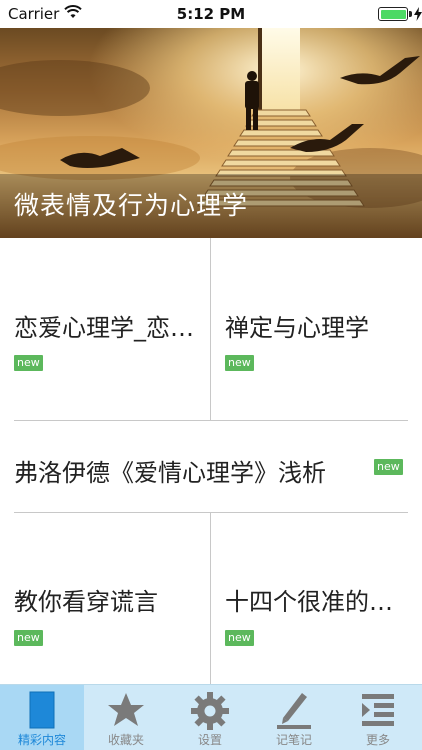 This screenshot has width=422, height=750. Describe the element at coordinates (42, 710) in the screenshot. I see `document-icon` at that location.